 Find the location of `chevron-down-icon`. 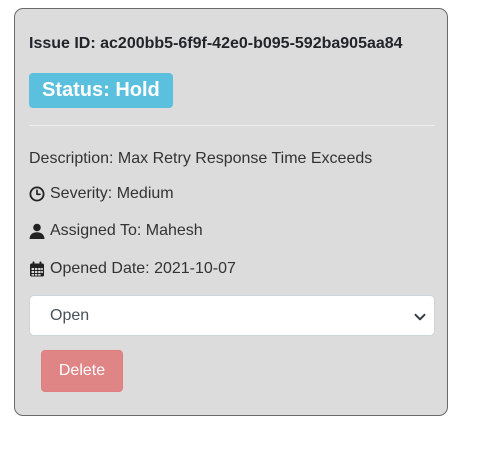

chevron-down-icon is located at coordinates (420, 316).